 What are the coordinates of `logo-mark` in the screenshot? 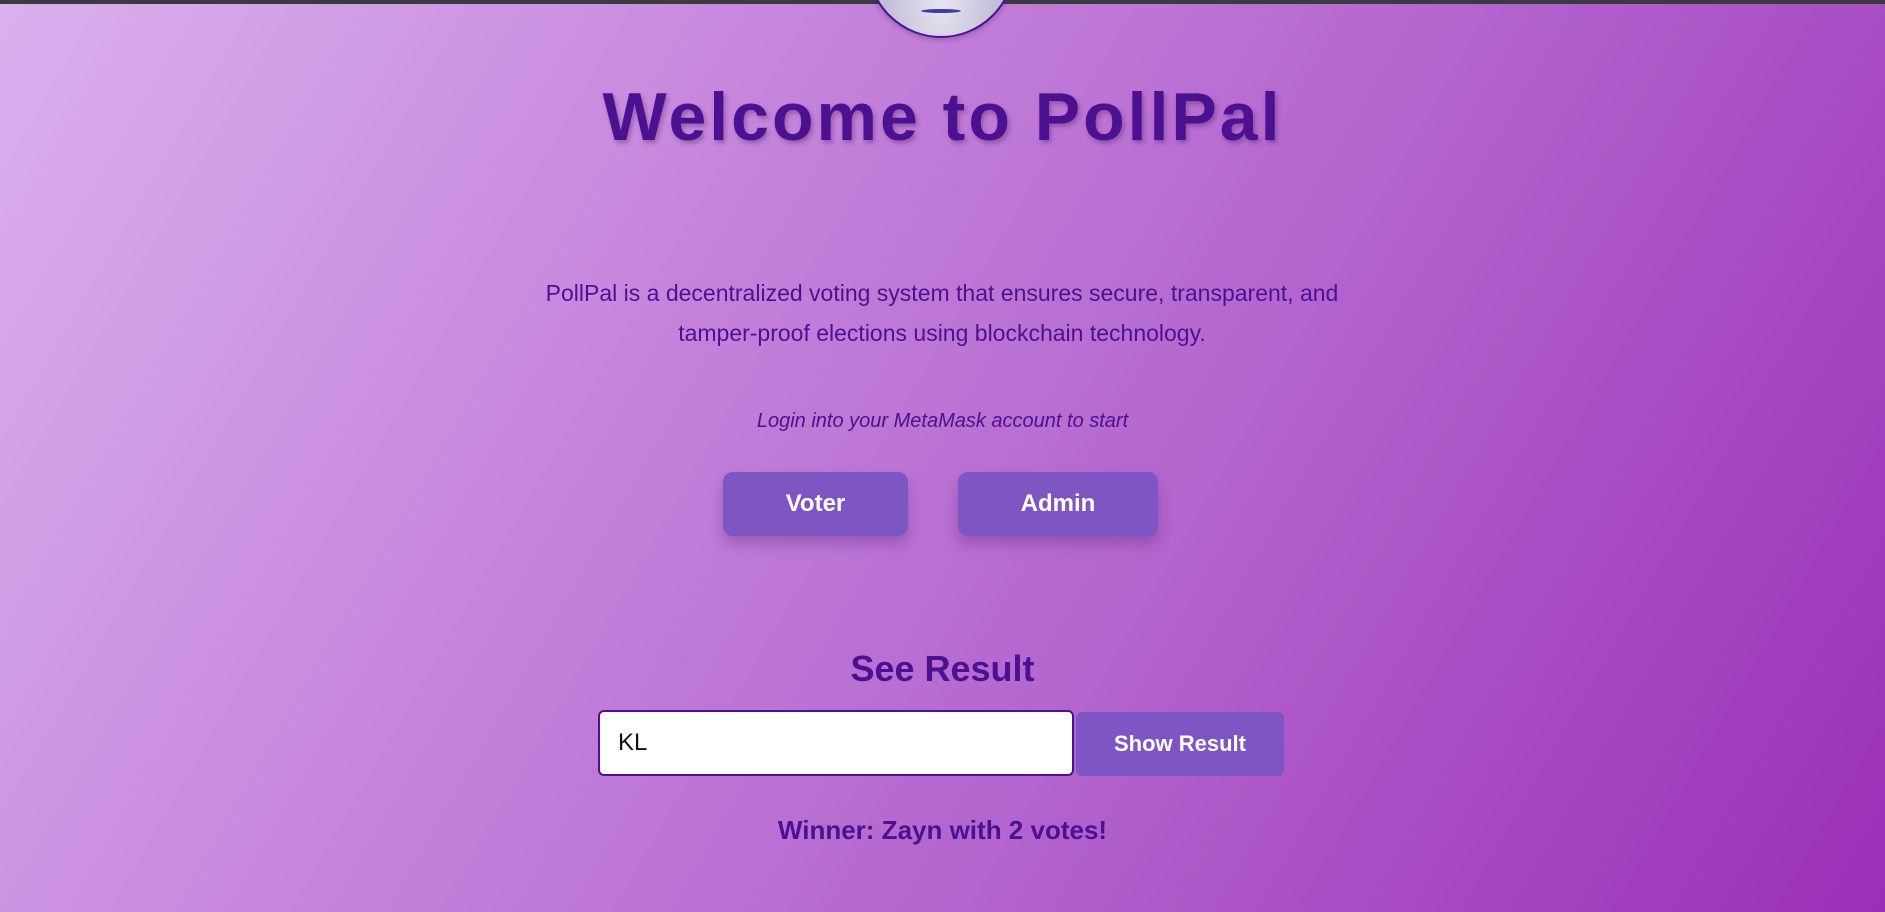 It's located at (941, 11).